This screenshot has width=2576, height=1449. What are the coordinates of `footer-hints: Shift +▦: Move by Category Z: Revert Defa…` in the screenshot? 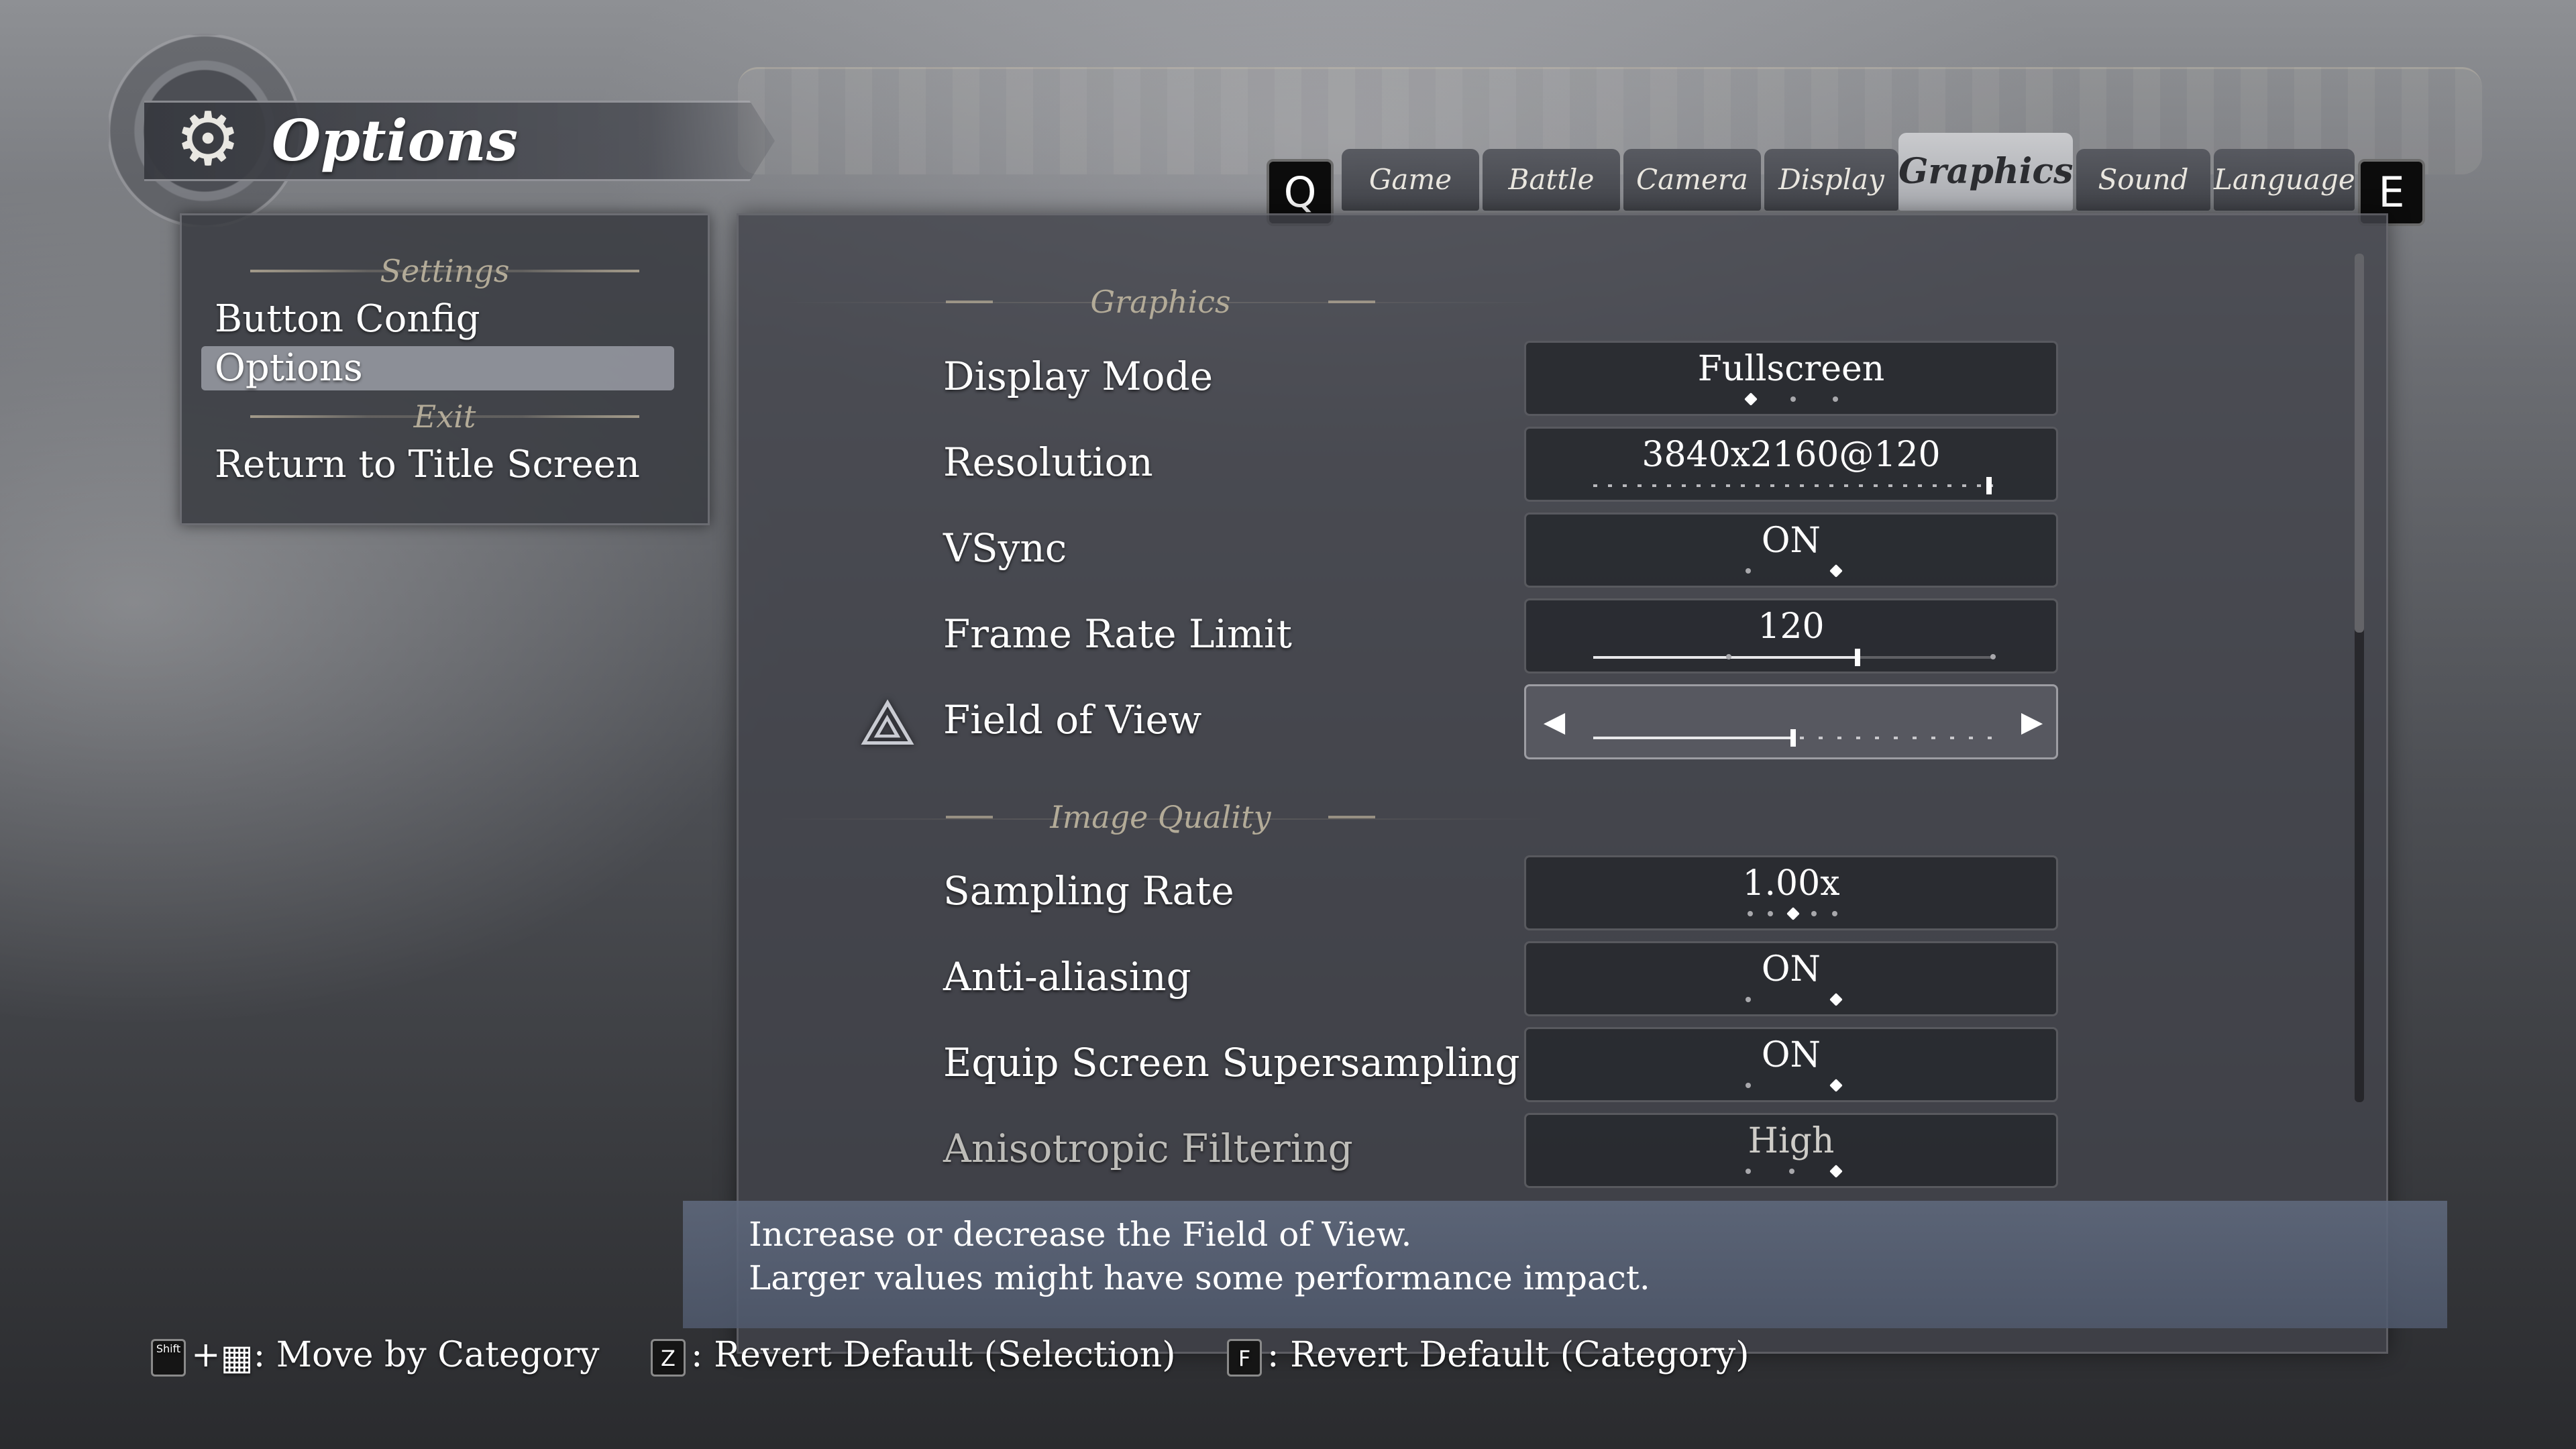 It's located at (970, 1355).